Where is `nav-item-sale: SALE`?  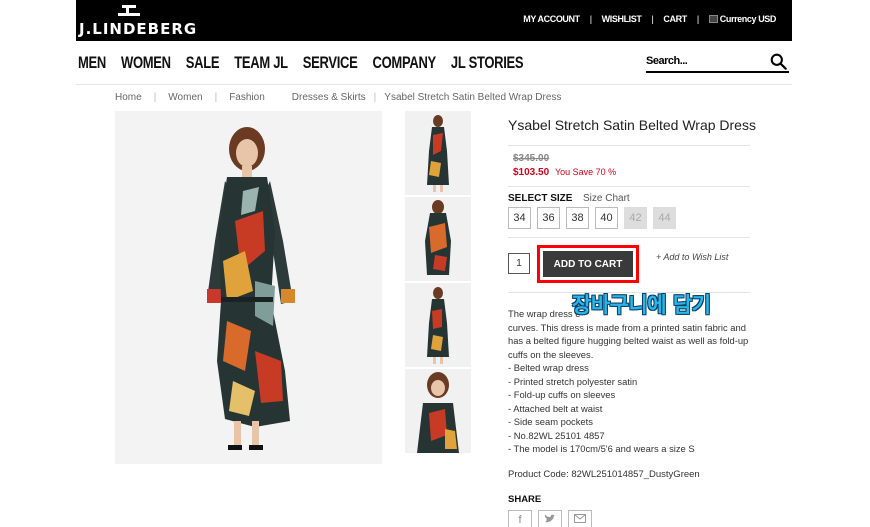 nav-item-sale: SALE is located at coordinates (203, 62).